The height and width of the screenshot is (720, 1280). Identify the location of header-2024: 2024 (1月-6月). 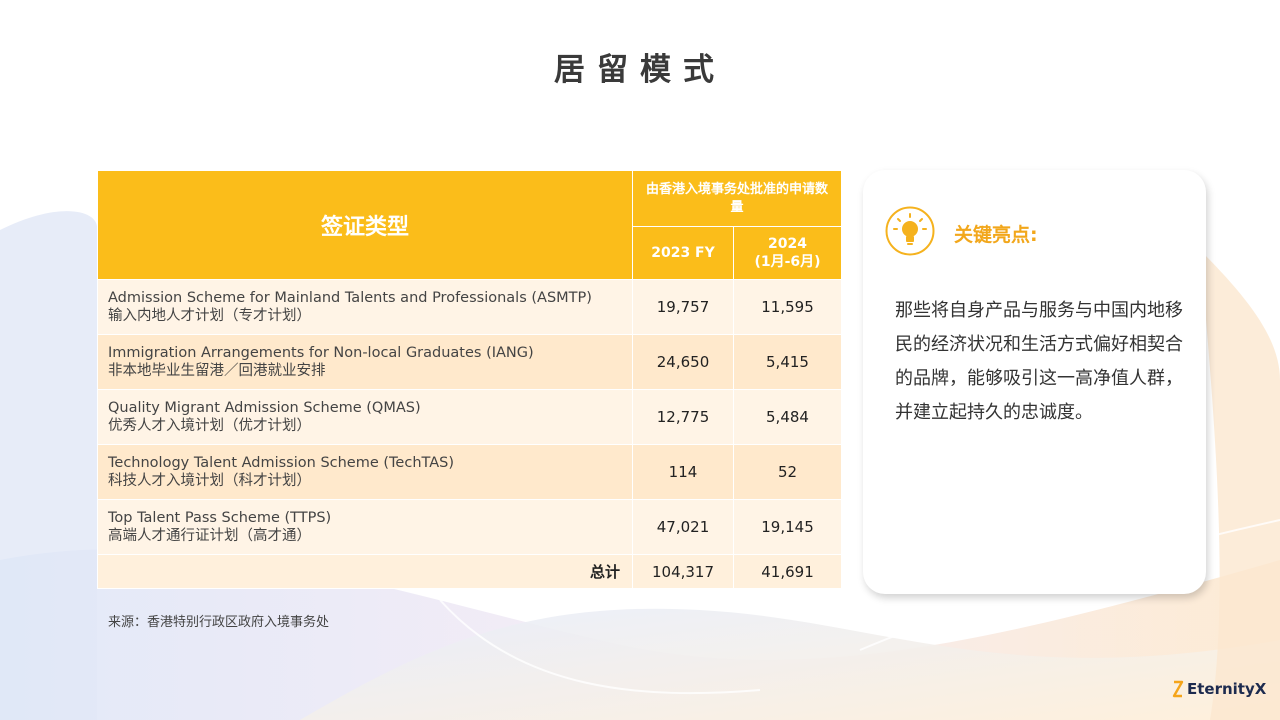
(787, 253).